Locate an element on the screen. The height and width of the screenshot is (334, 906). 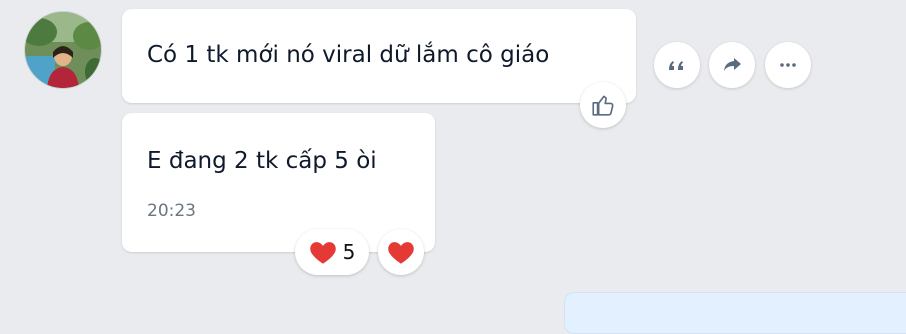
thumbs-up-icon is located at coordinates (603, 105).